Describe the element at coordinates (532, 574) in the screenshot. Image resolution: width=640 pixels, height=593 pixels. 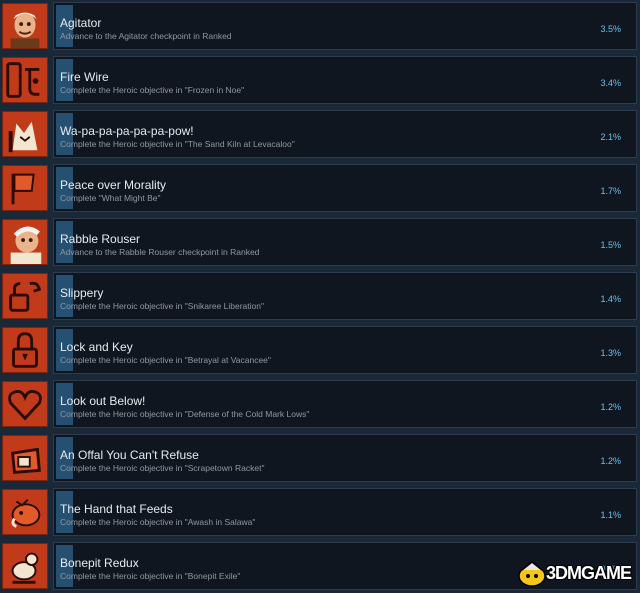
I see `3dmgame-logo-icon` at that location.